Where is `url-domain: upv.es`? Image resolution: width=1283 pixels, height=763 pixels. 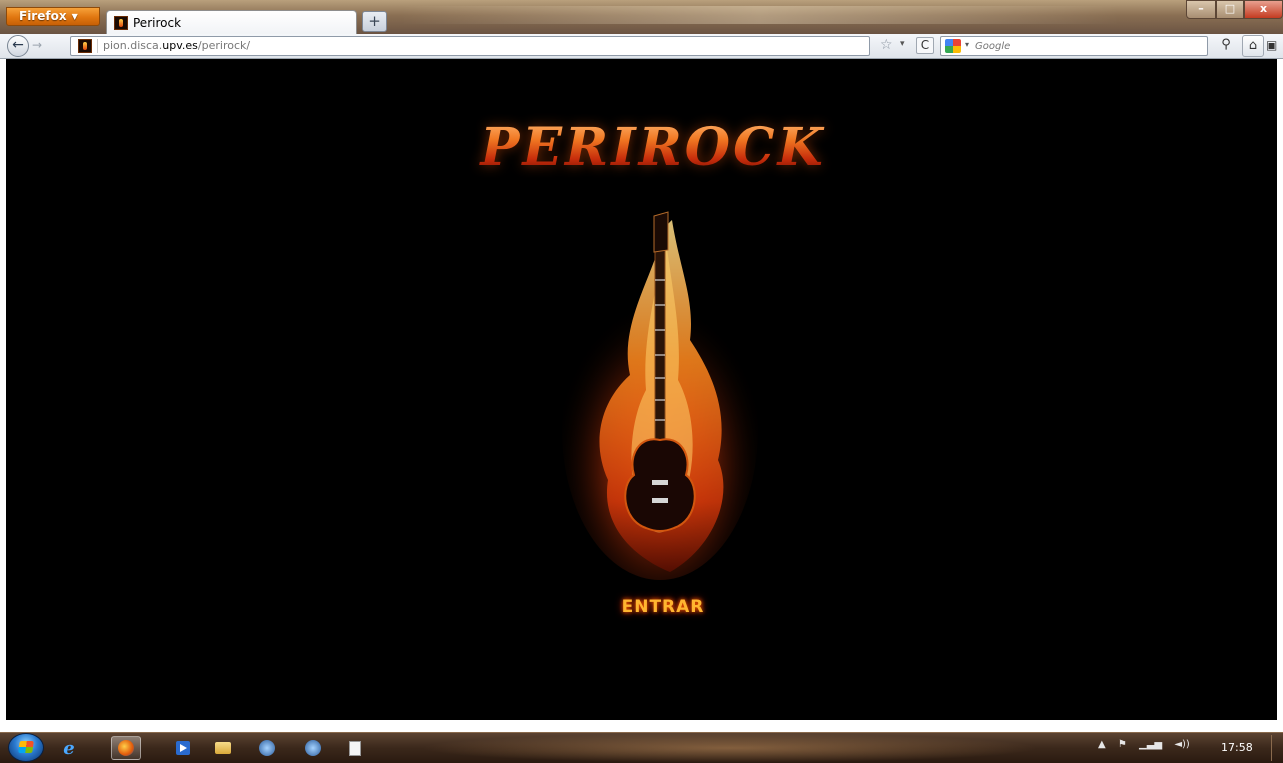
url-domain: upv.es is located at coordinates (180, 45).